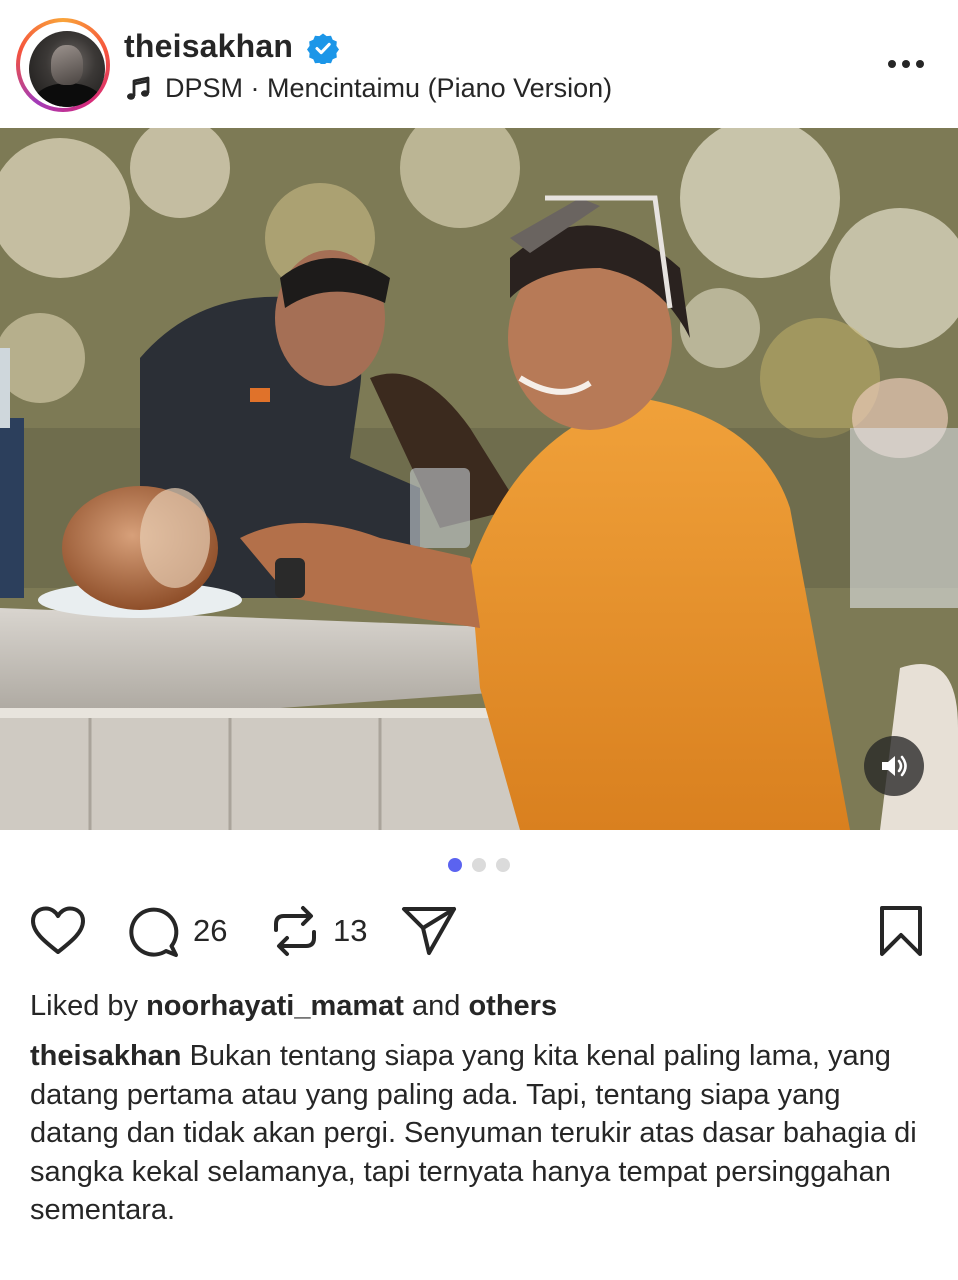  I want to click on comment-count: 26, so click(210, 930).